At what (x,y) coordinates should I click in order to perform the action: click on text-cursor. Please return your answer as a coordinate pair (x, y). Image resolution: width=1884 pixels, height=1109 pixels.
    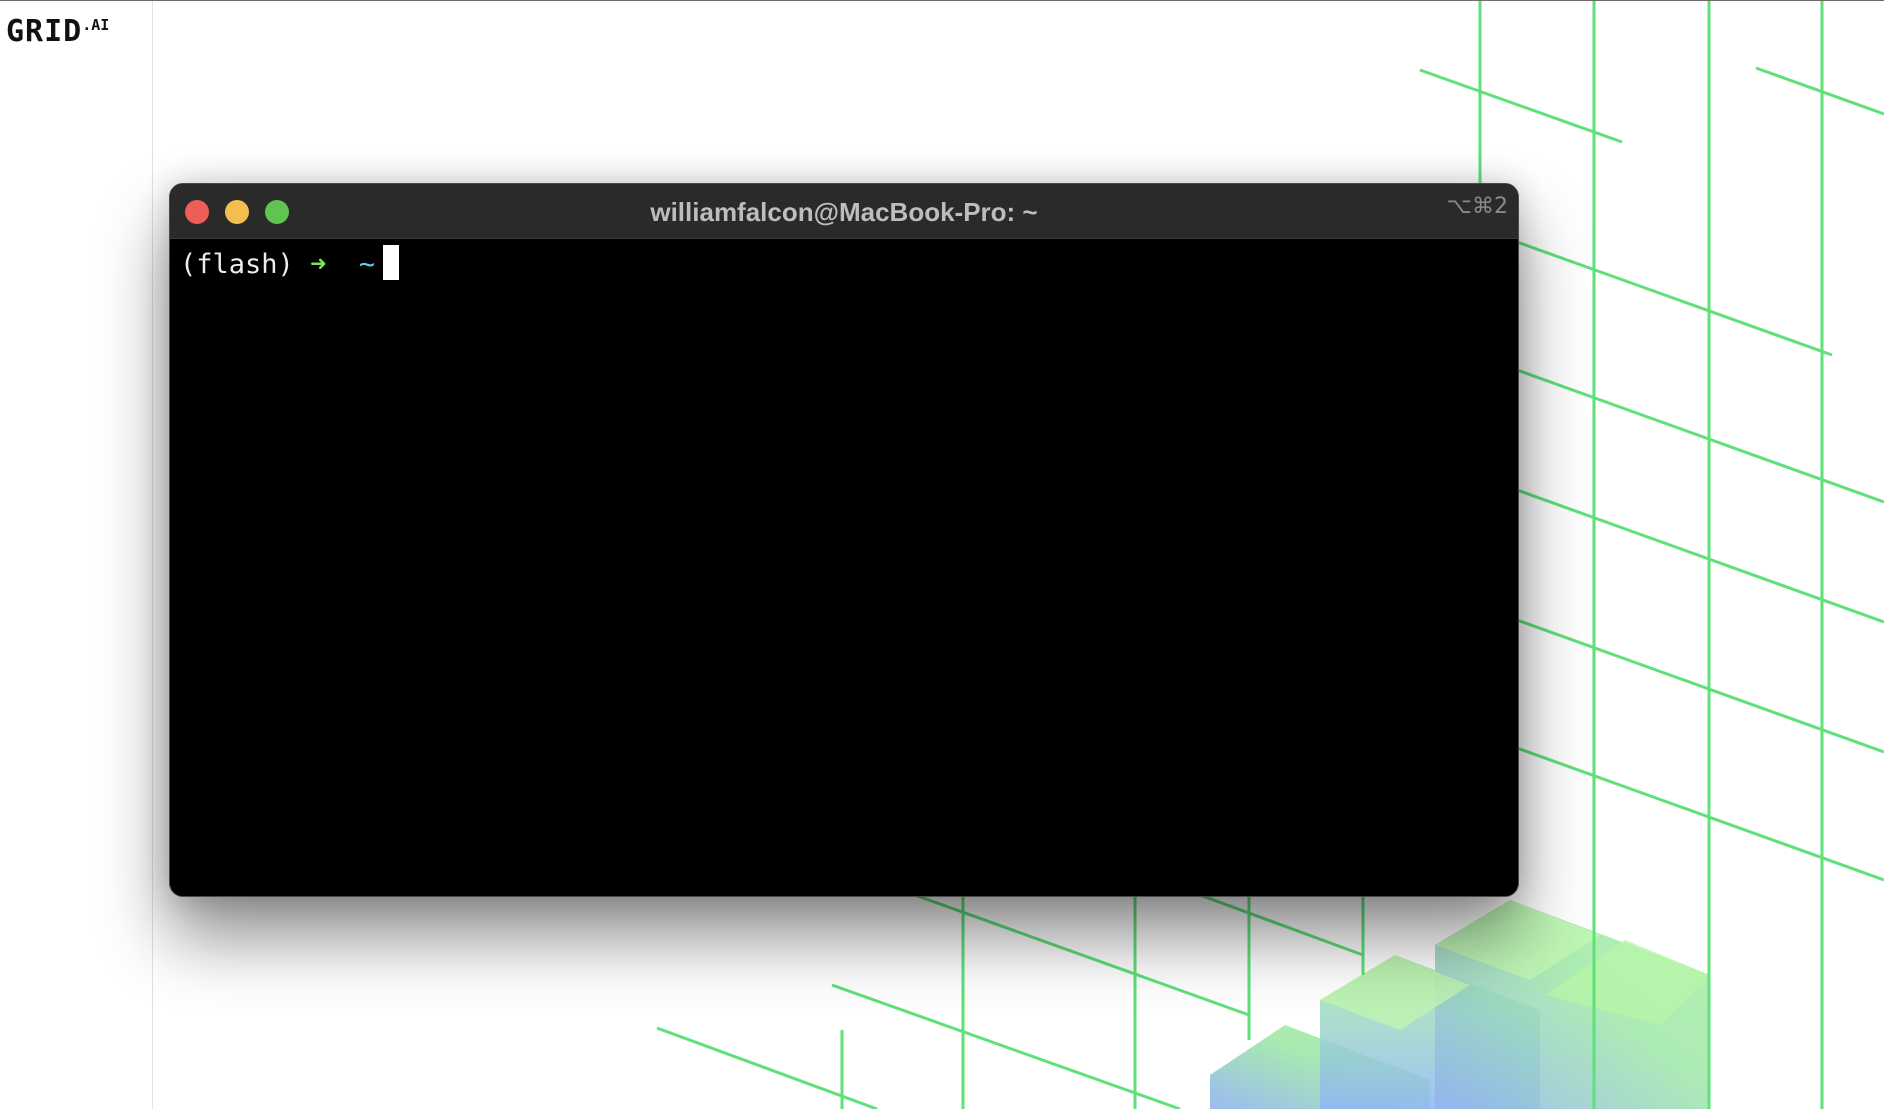
    Looking at the image, I should click on (391, 262).